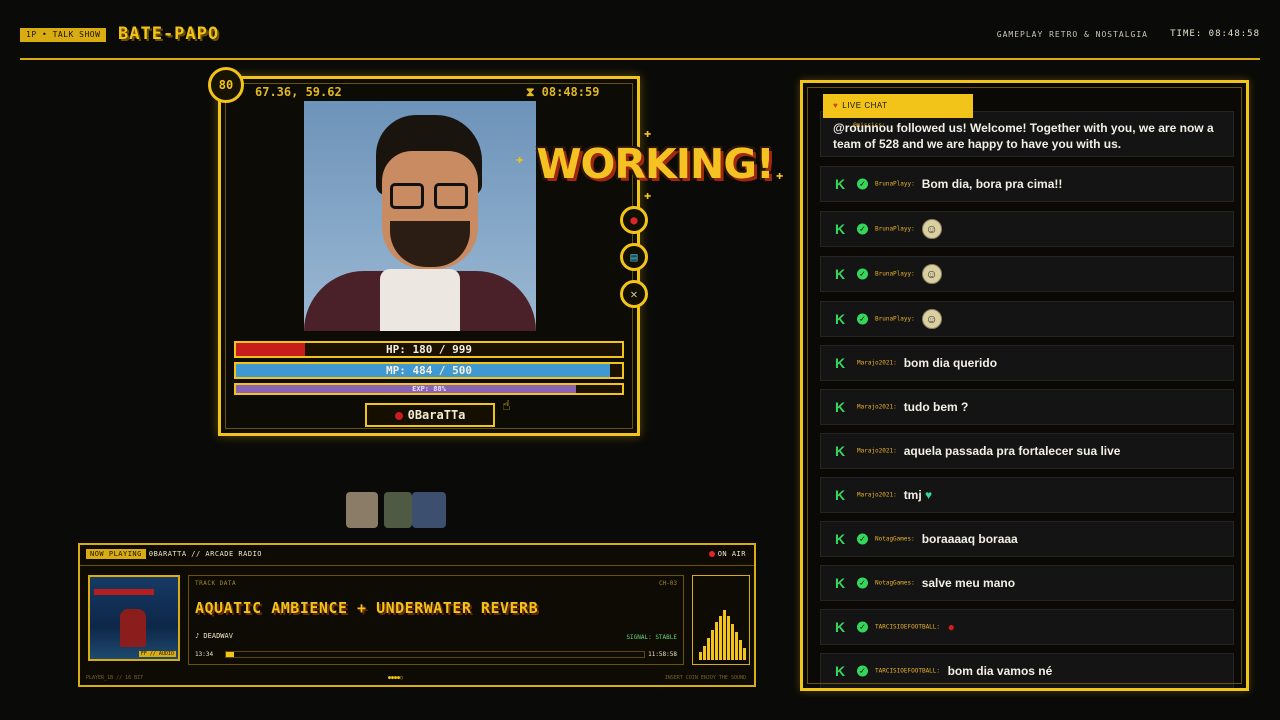 The image size is (1280, 720). I want to click on map-icon: ▤, so click(634, 257).